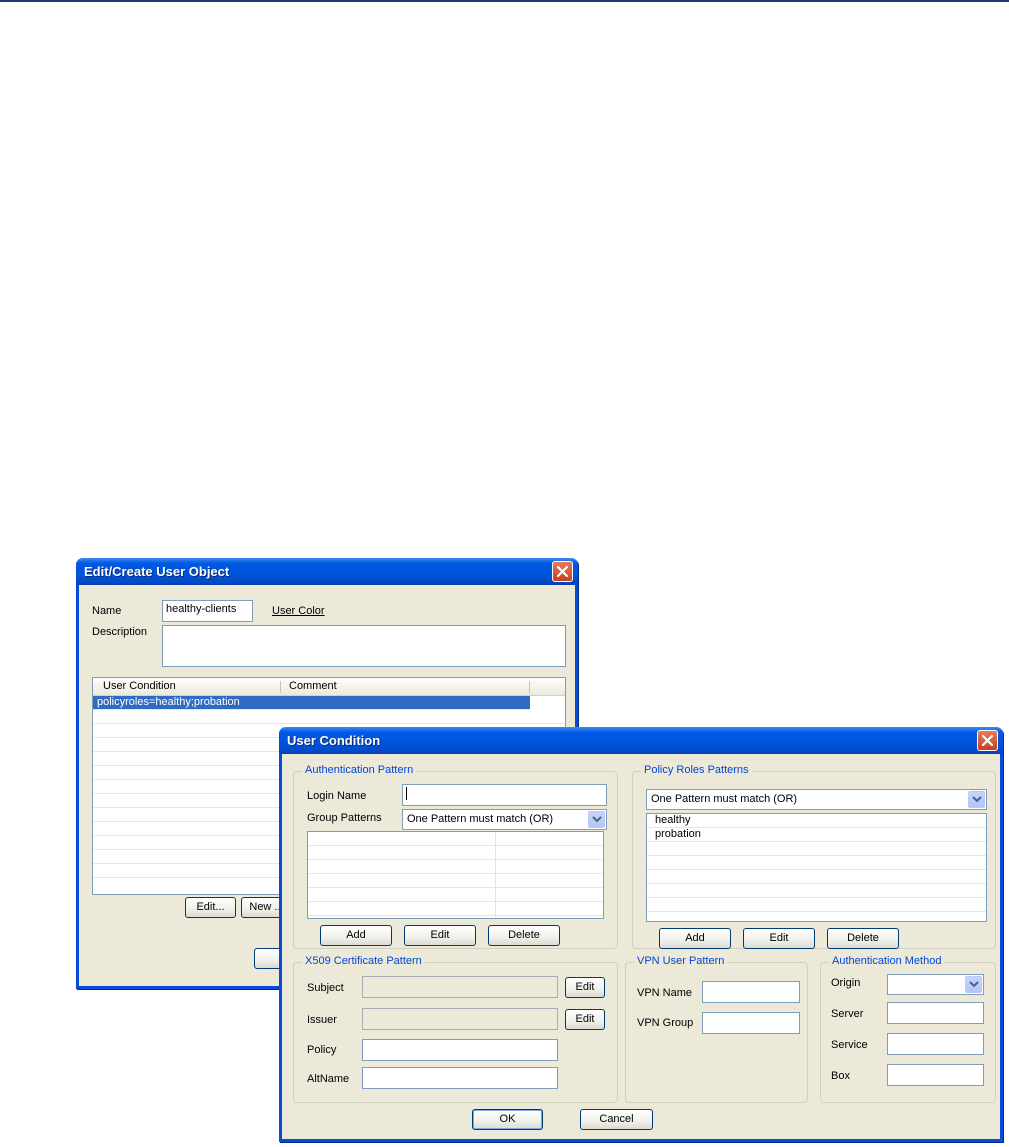 The width and height of the screenshot is (1009, 1147). What do you see at coordinates (139, 686) in the screenshot?
I see `column-header-user-condition: User Condition` at bounding box center [139, 686].